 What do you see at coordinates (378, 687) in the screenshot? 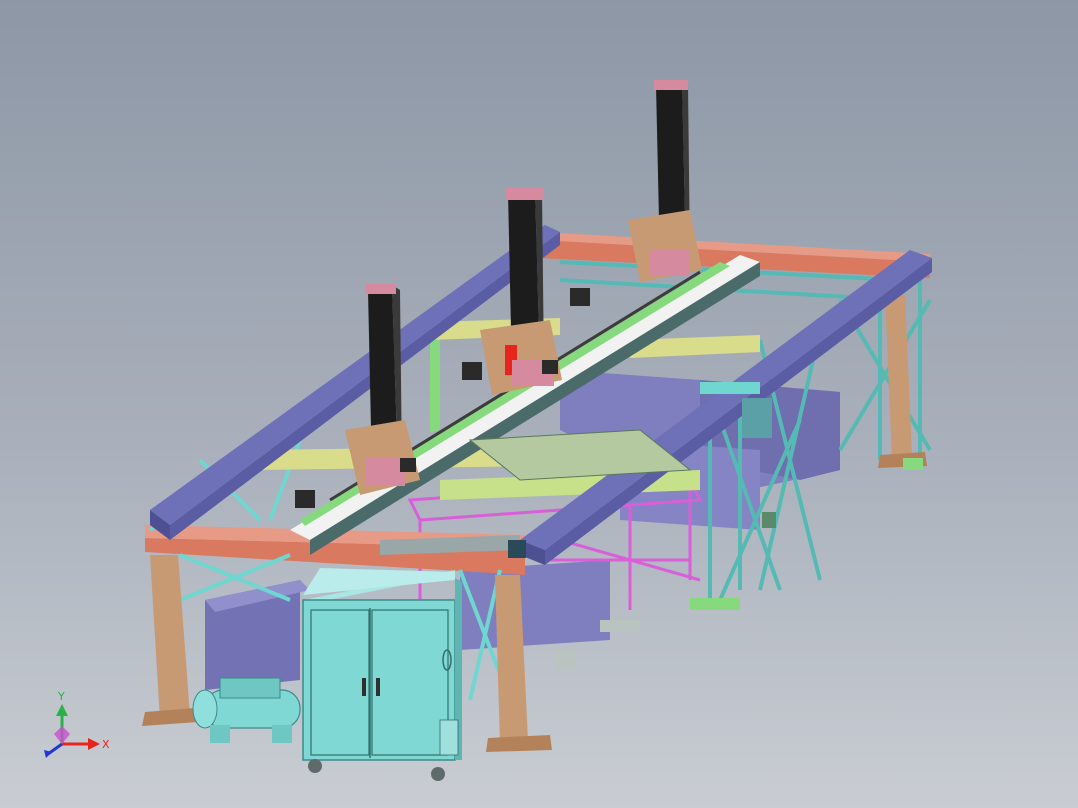
I see `cabinet-handle-right` at bounding box center [378, 687].